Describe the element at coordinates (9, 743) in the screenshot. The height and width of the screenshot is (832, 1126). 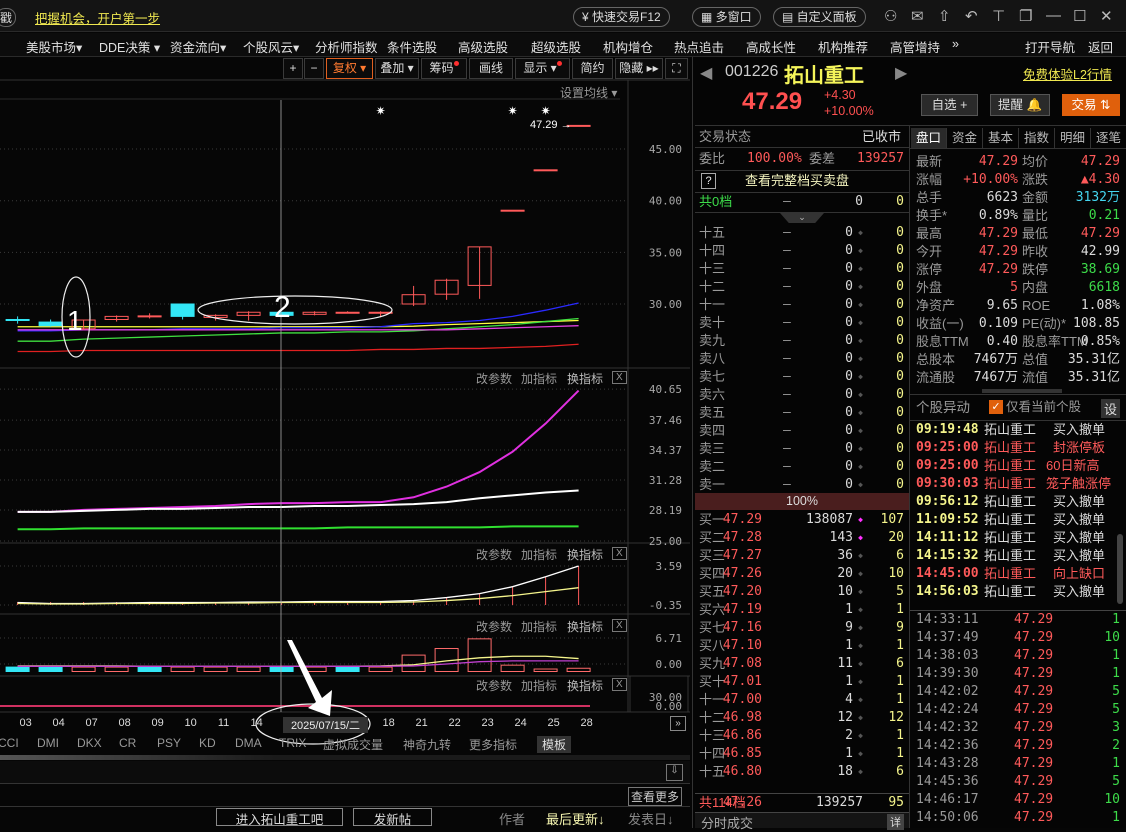
I see `indicator-tab: CCI` at that location.